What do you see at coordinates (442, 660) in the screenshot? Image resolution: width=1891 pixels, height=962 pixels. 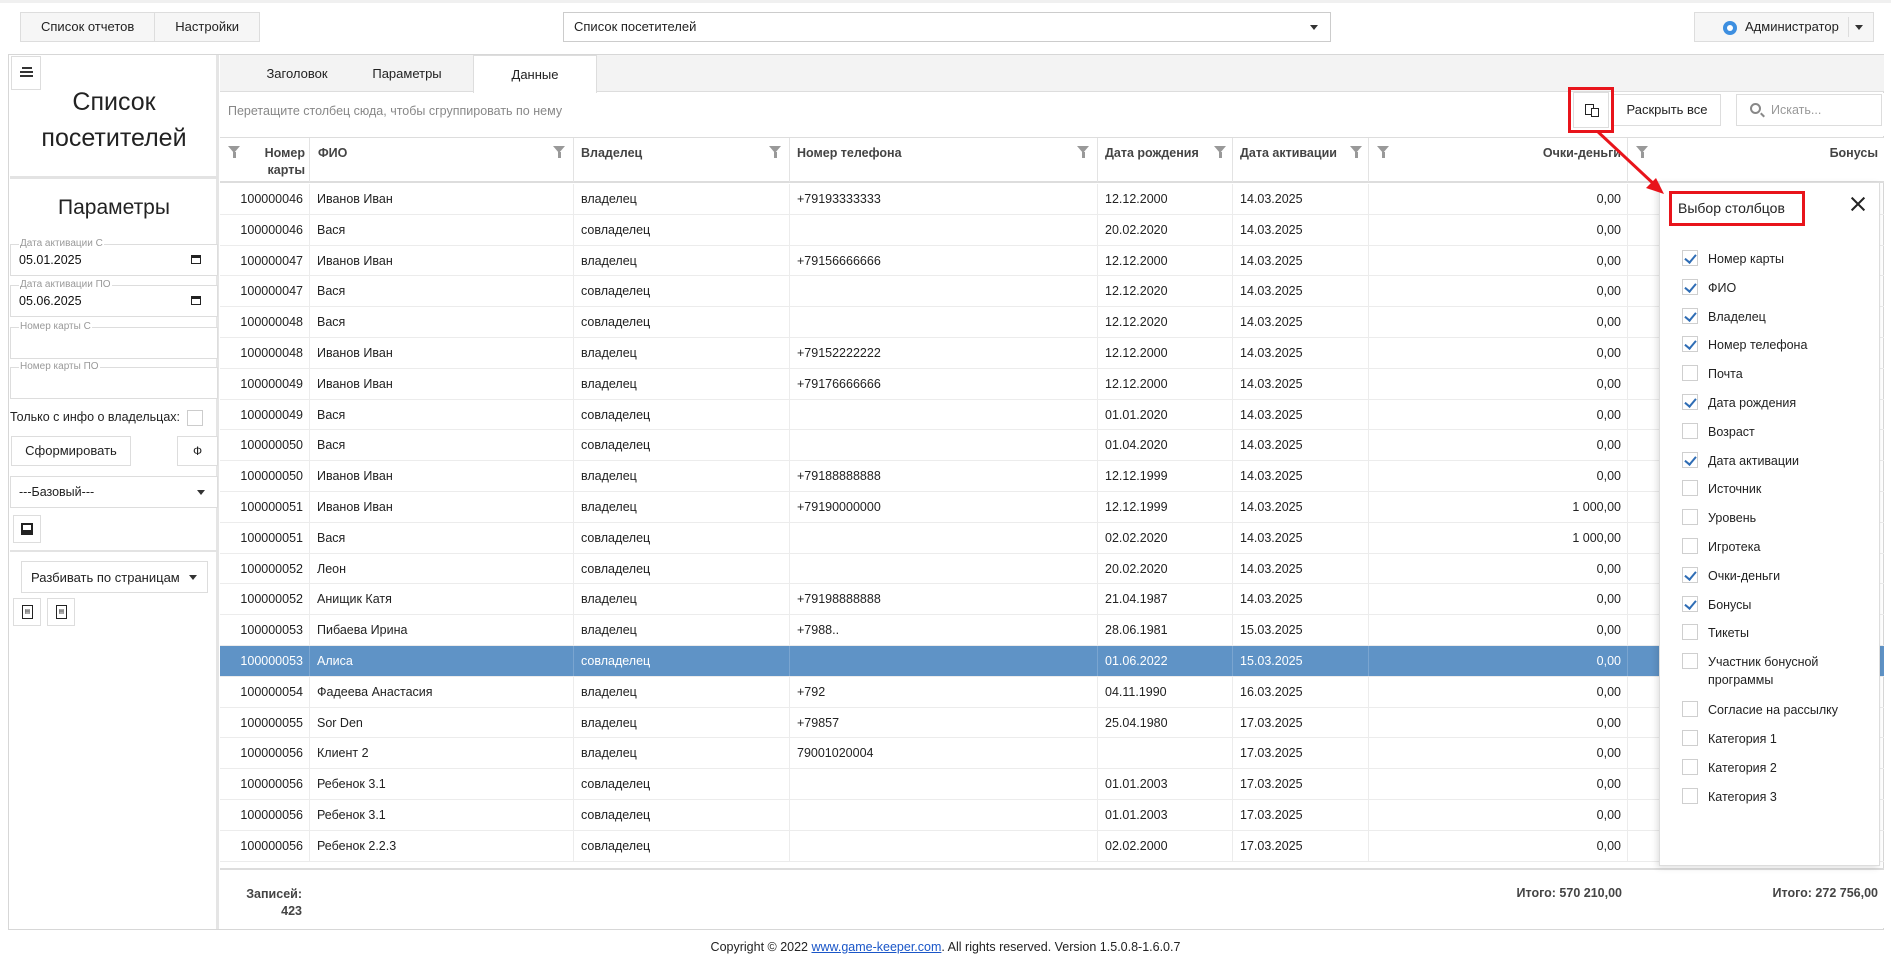 I see `cell-name: Алиса` at bounding box center [442, 660].